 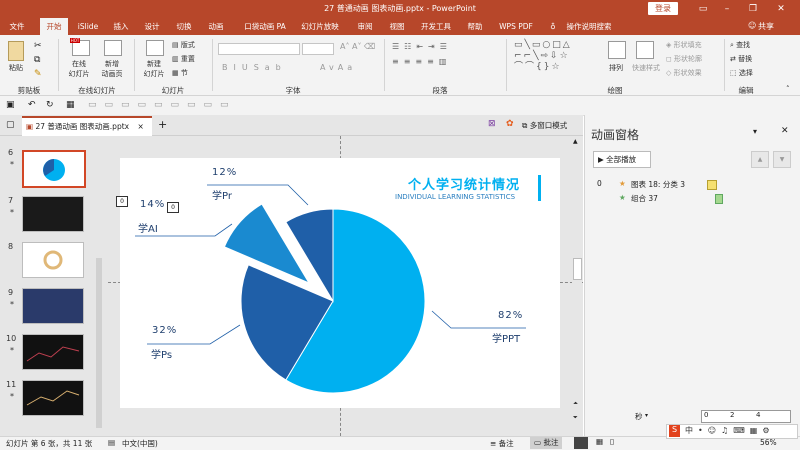 What do you see at coordinates (741, 73) in the screenshot?
I see `select-button: ⬚ 选择` at bounding box center [741, 73].